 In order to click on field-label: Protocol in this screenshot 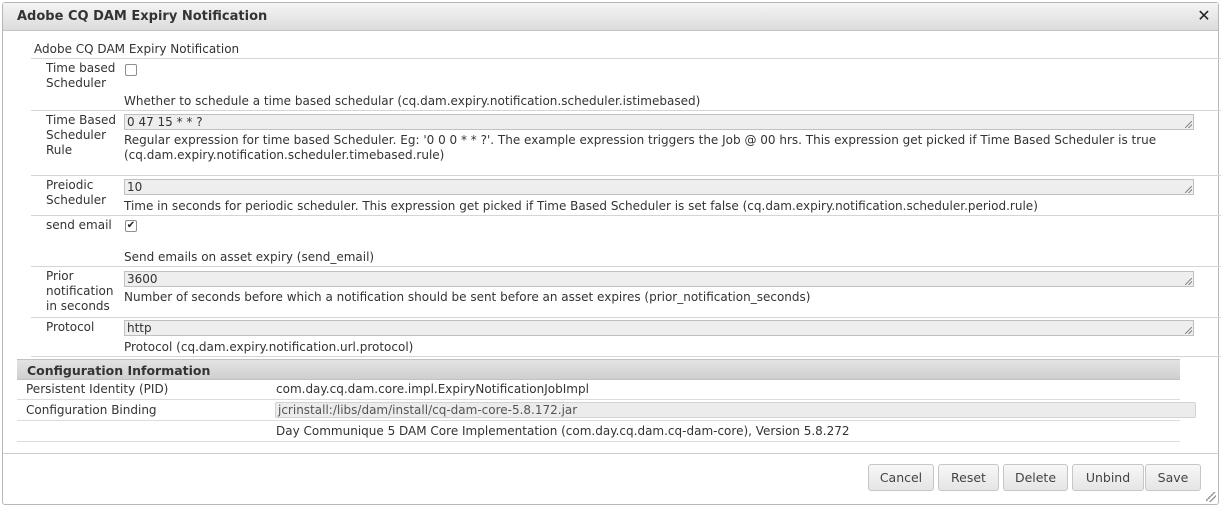, I will do `click(70, 327)`.